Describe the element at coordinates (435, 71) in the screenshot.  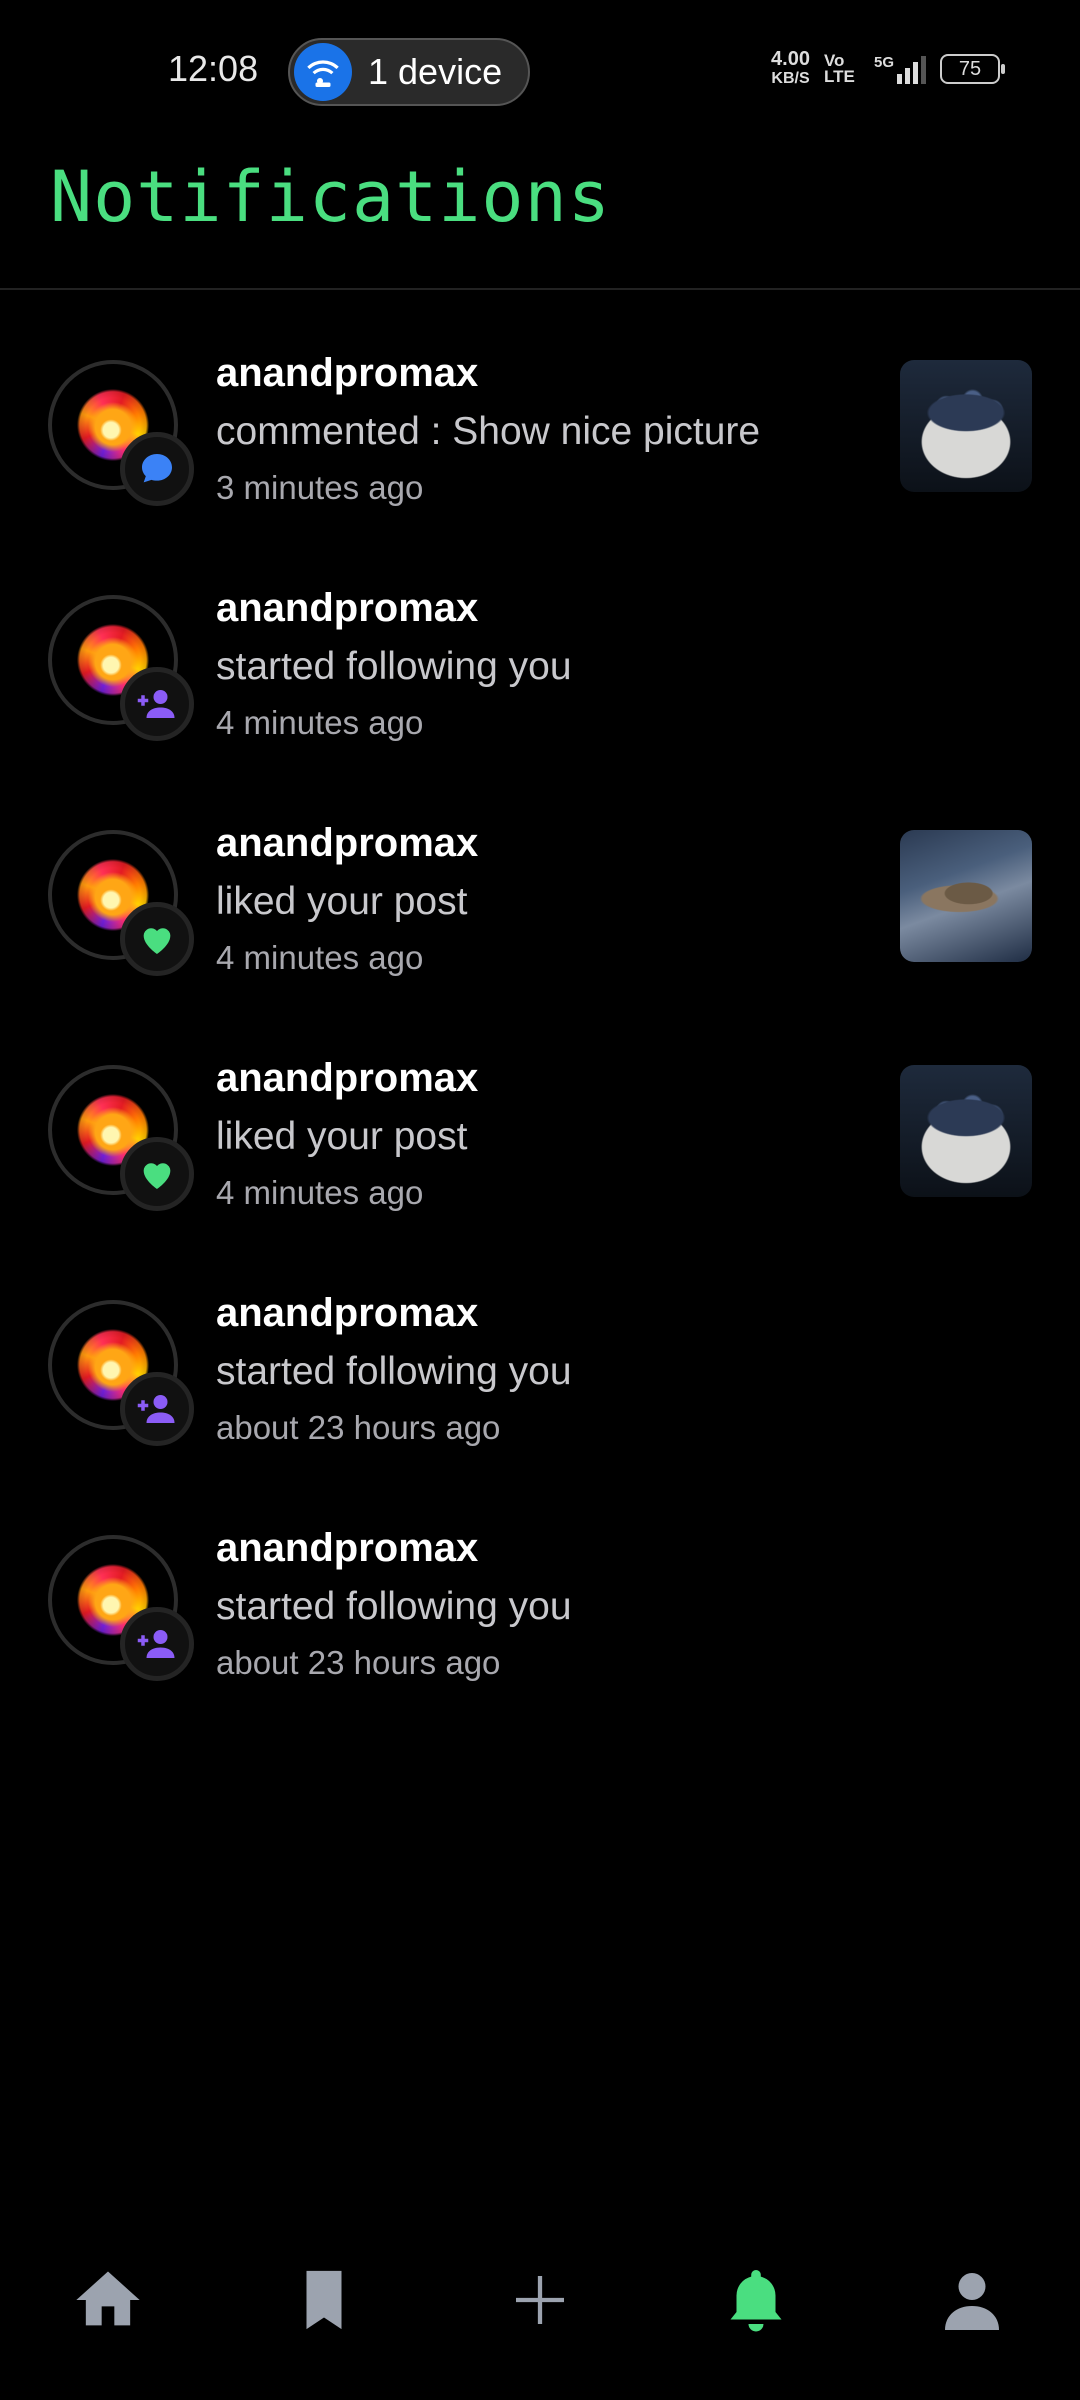
I see `hotspot-label: 1 device` at that location.